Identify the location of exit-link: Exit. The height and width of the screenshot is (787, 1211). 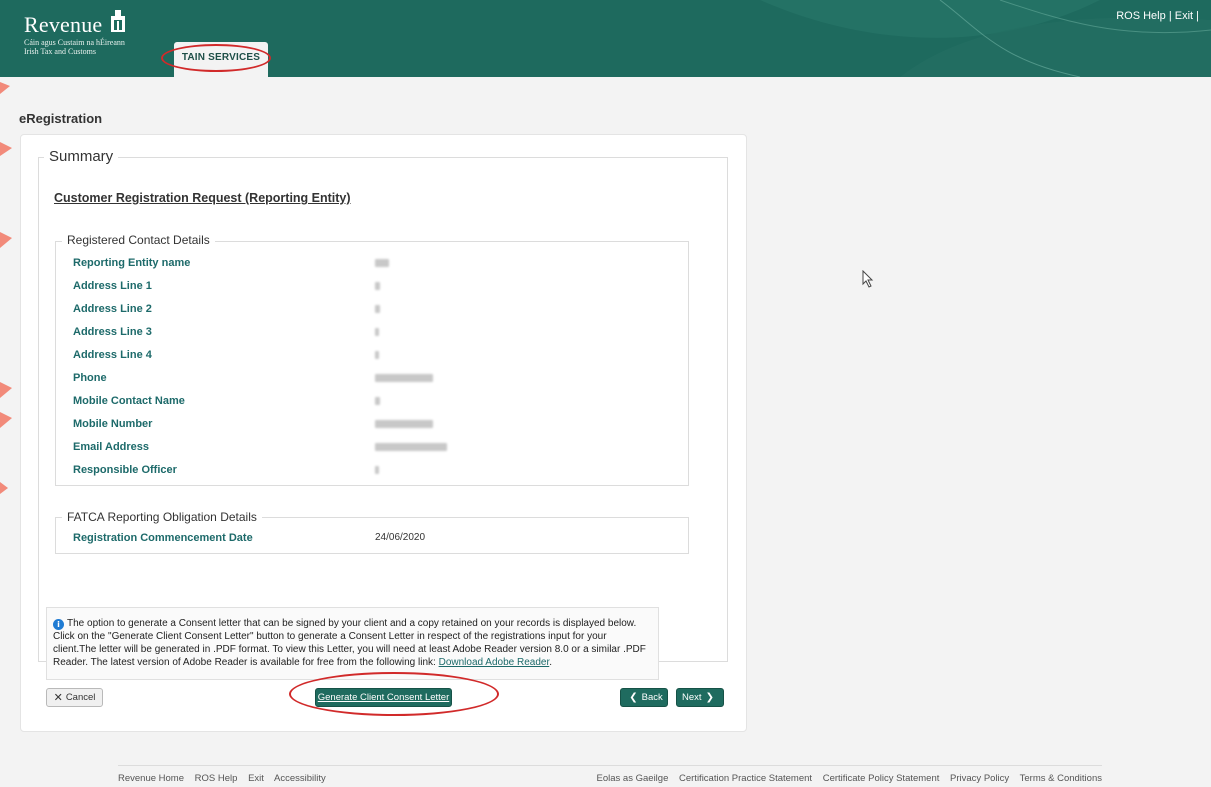
(1184, 16).